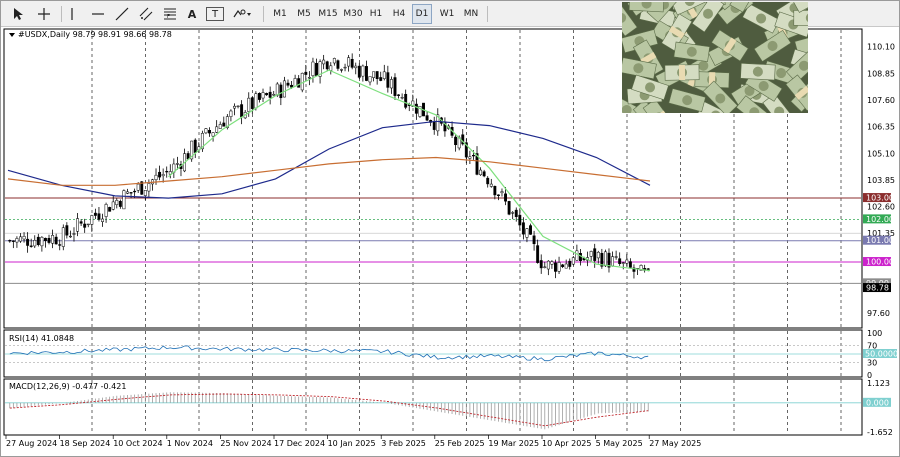 The width and height of the screenshot is (900, 457). Describe the element at coordinates (880, 198) in the screenshot. I see `price-tag-label: 103.00` at that location.